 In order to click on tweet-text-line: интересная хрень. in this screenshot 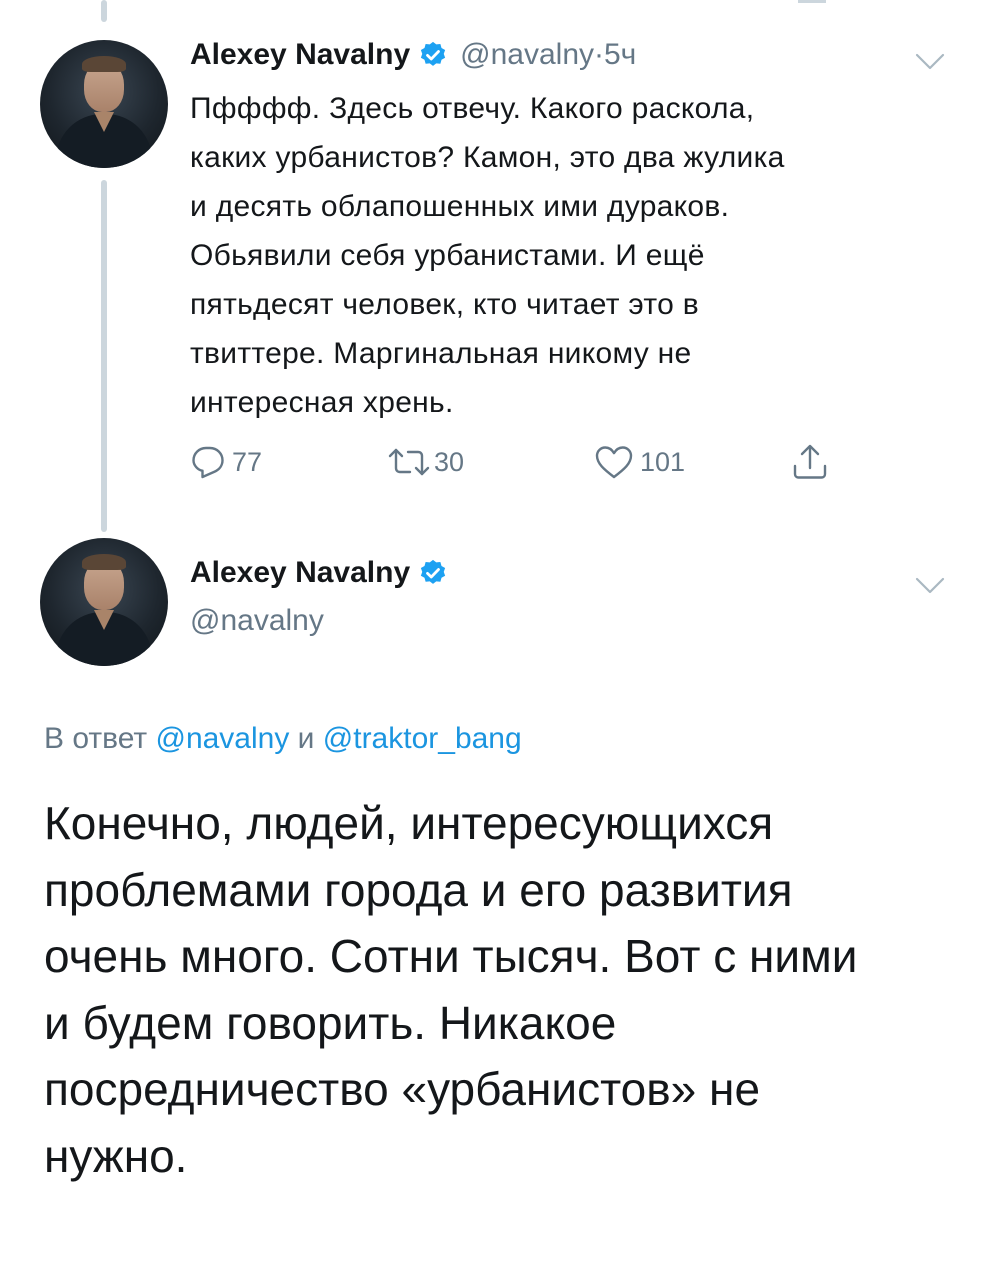, I will do `click(322, 402)`.